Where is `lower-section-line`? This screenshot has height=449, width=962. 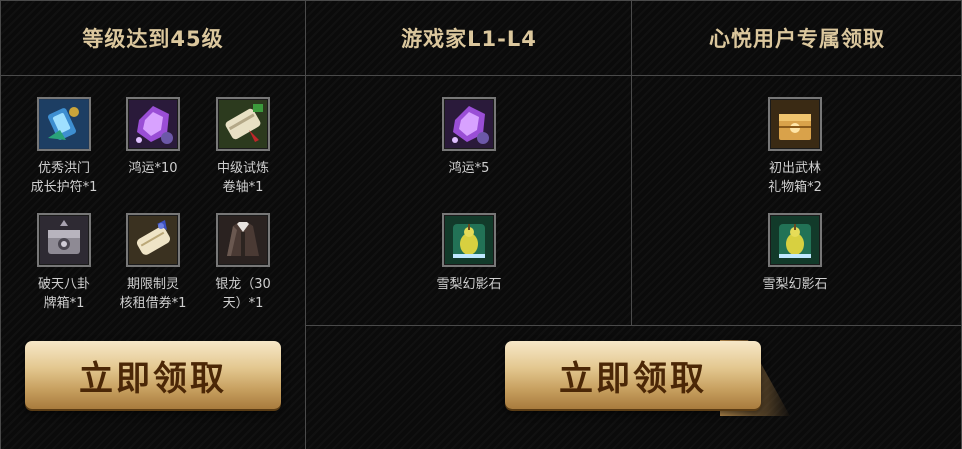 lower-section-line is located at coordinates (634, 325).